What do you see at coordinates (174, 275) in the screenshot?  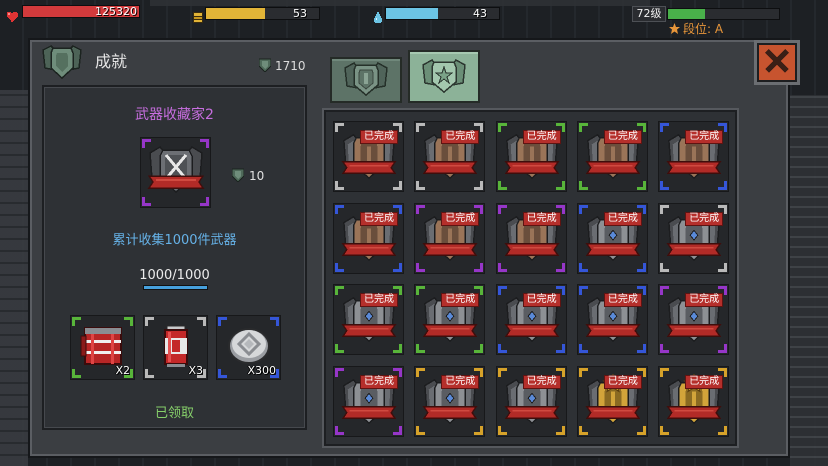 I see `achievement-progress-text: 1000/1000` at bounding box center [174, 275].